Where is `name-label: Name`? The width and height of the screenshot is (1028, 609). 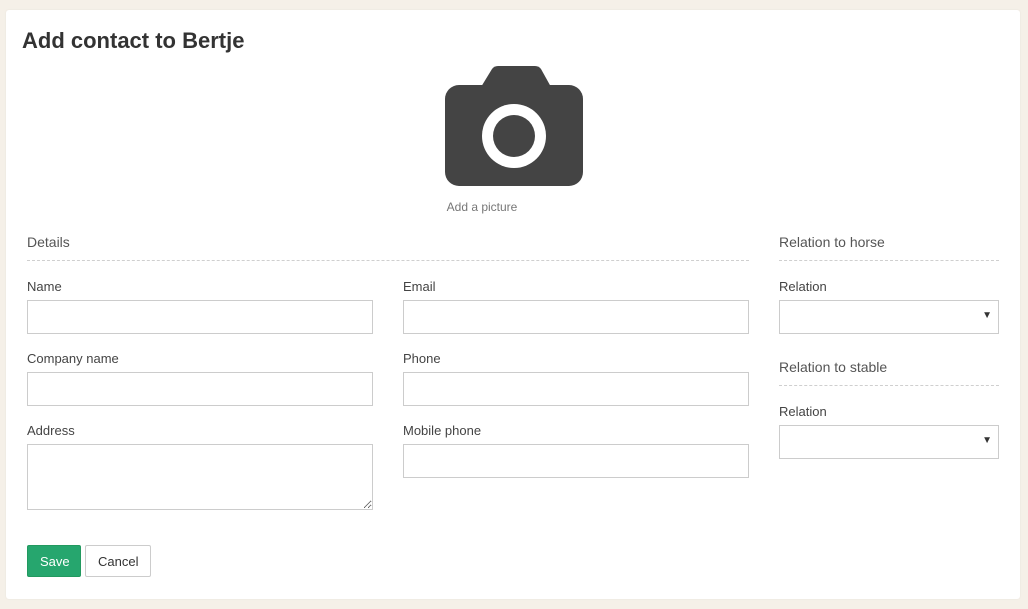
name-label: Name is located at coordinates (44, 286).